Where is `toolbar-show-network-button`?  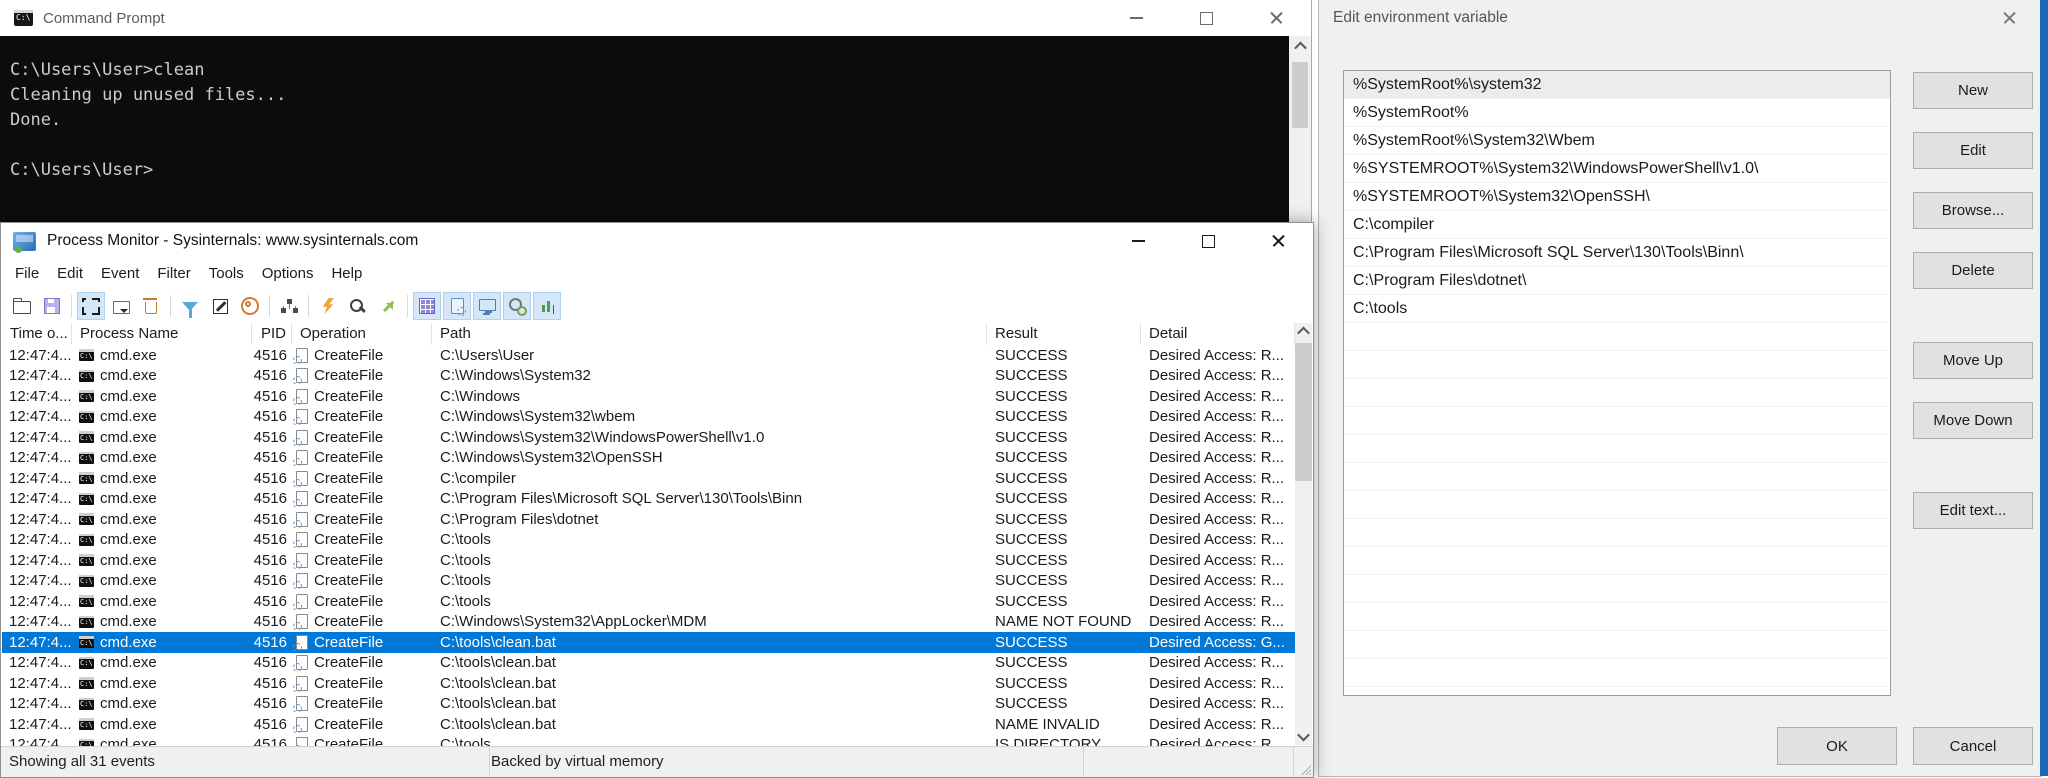
toolbar-show-network-button is located at coordinates (487, 306).